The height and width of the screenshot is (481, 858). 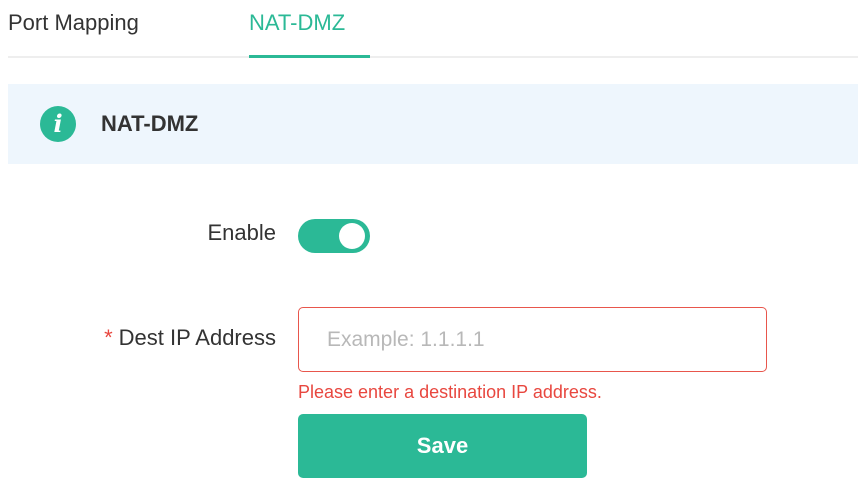 What do you see at coordinates (433, 57) in the screenshot?
I see `tab-divider` at bounding box center [433, 57].